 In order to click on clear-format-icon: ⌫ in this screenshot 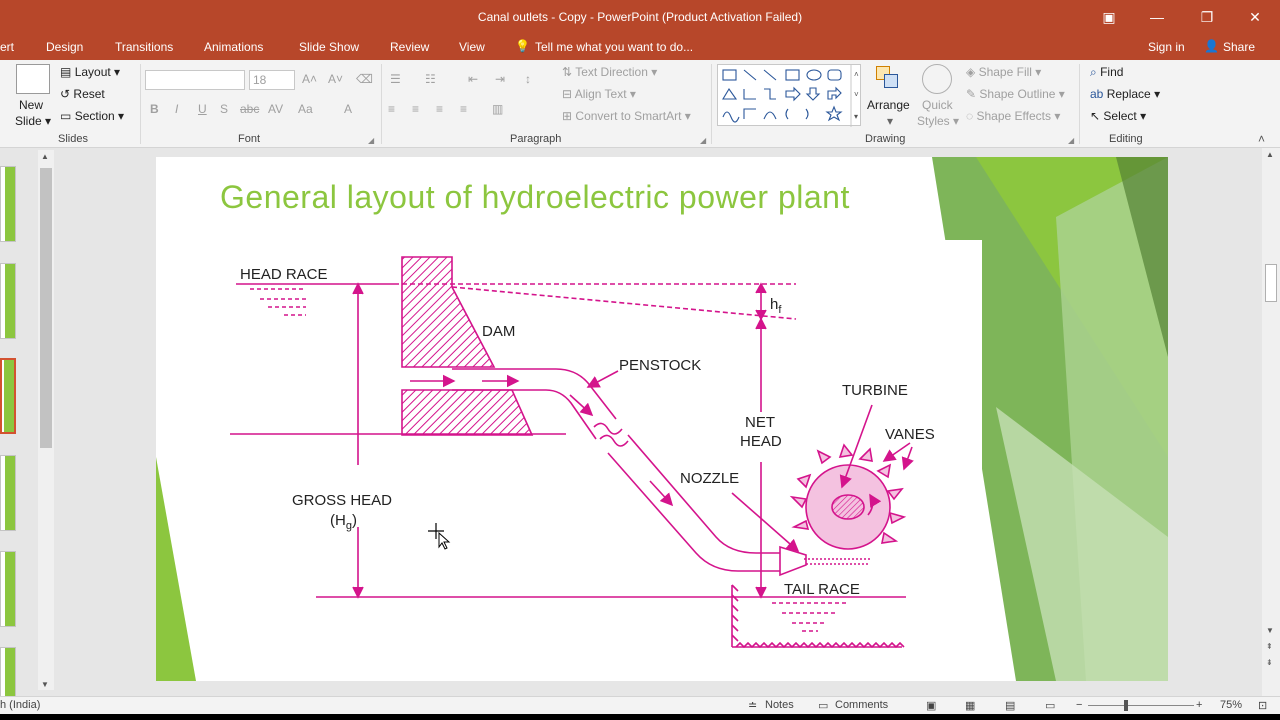, I will do `click(364, 79)`.